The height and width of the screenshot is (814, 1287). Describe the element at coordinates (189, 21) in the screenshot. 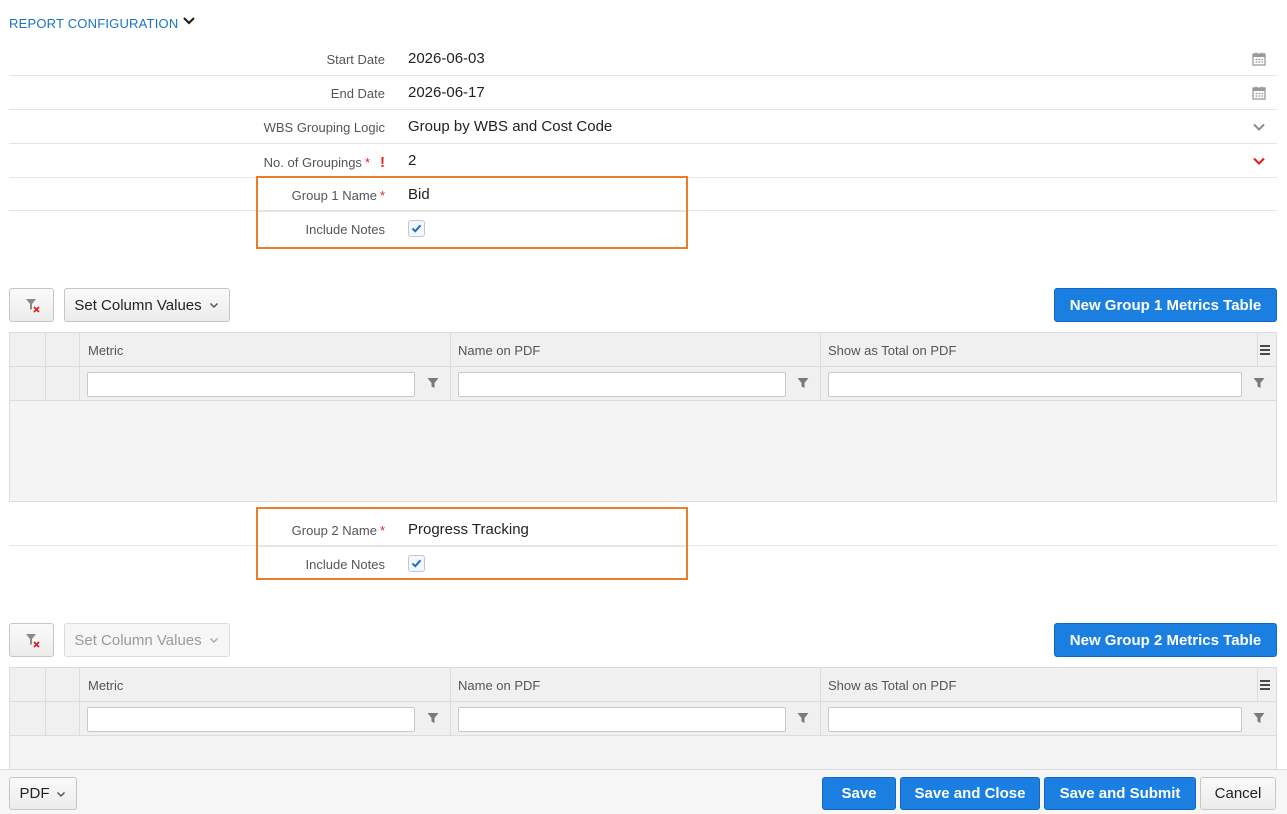

I see `collapse-chevron-icon` at that location.